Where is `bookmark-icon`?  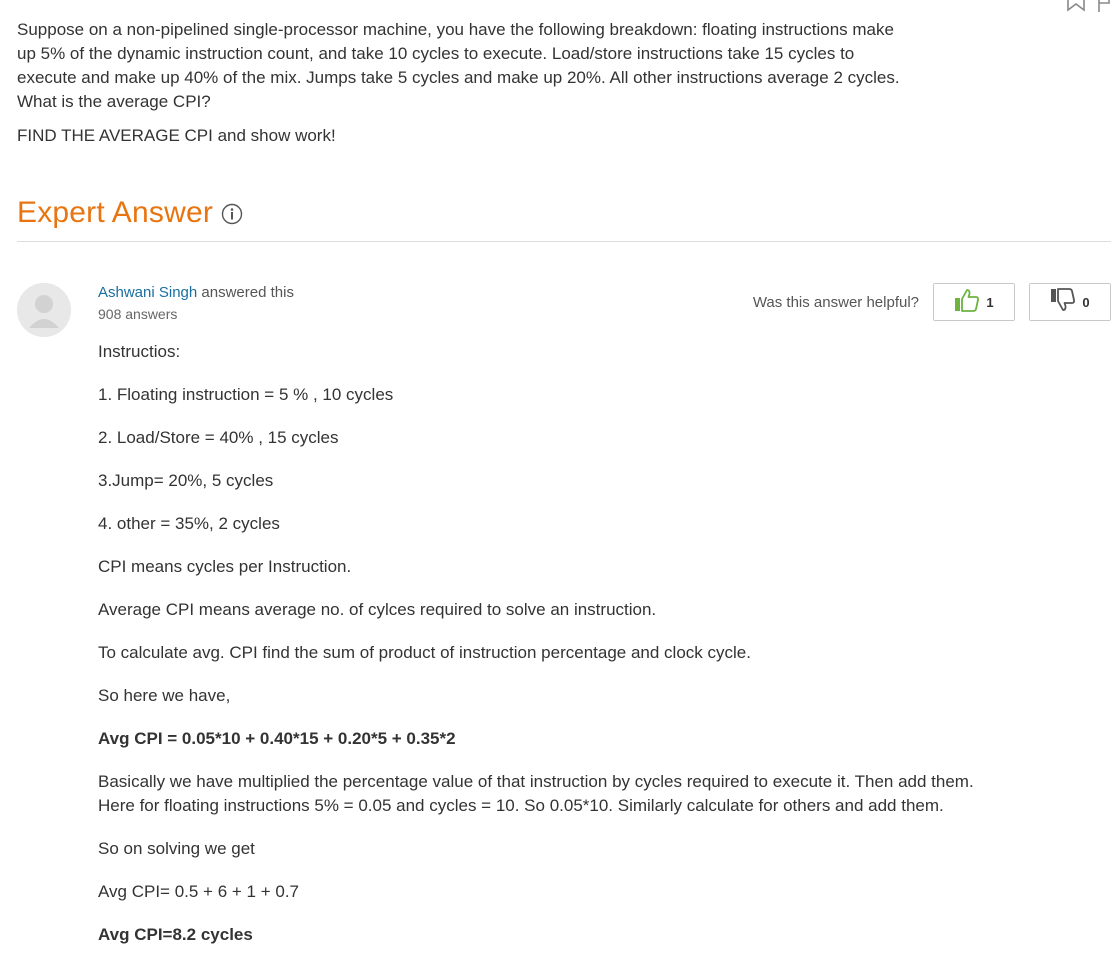 bookmark-icon is located at coordinates (1076, 6).